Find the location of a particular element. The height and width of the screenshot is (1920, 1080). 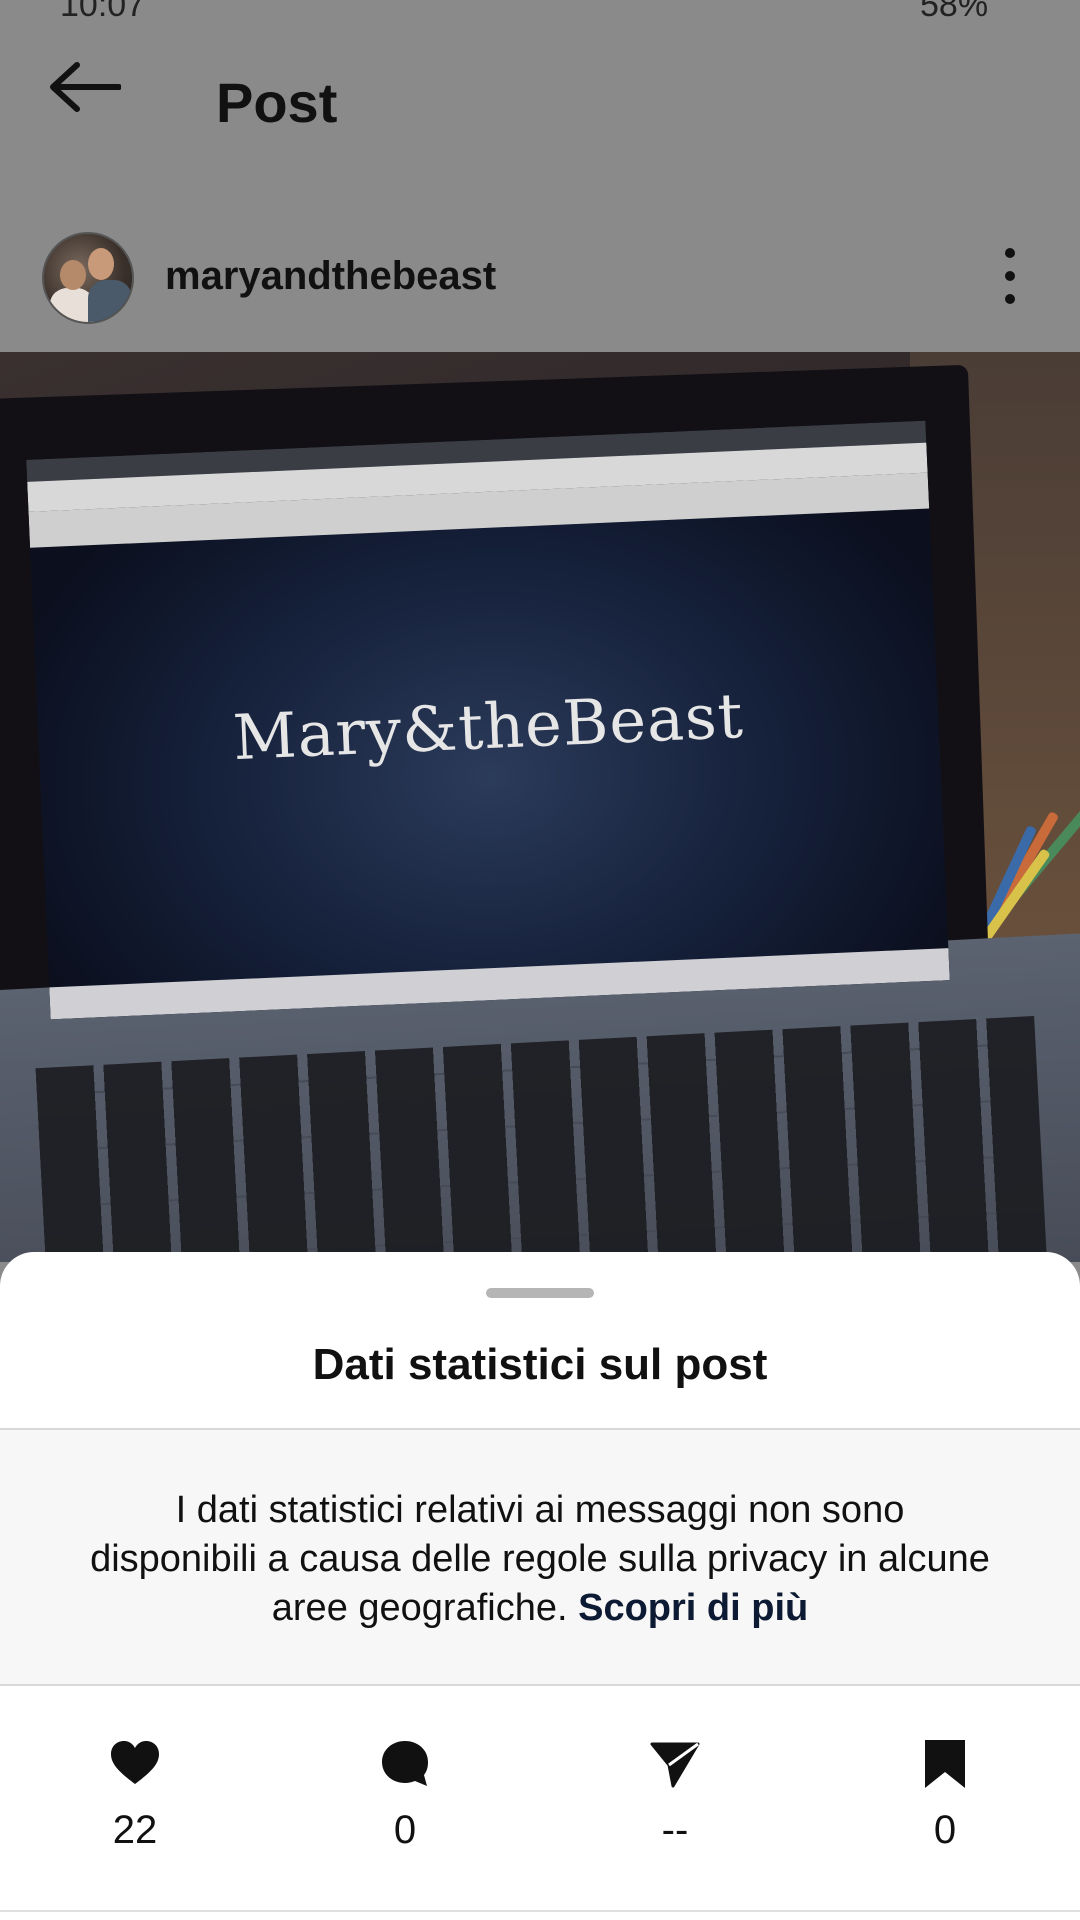

comments-count: 0 is located at coordinates (405, 1830).